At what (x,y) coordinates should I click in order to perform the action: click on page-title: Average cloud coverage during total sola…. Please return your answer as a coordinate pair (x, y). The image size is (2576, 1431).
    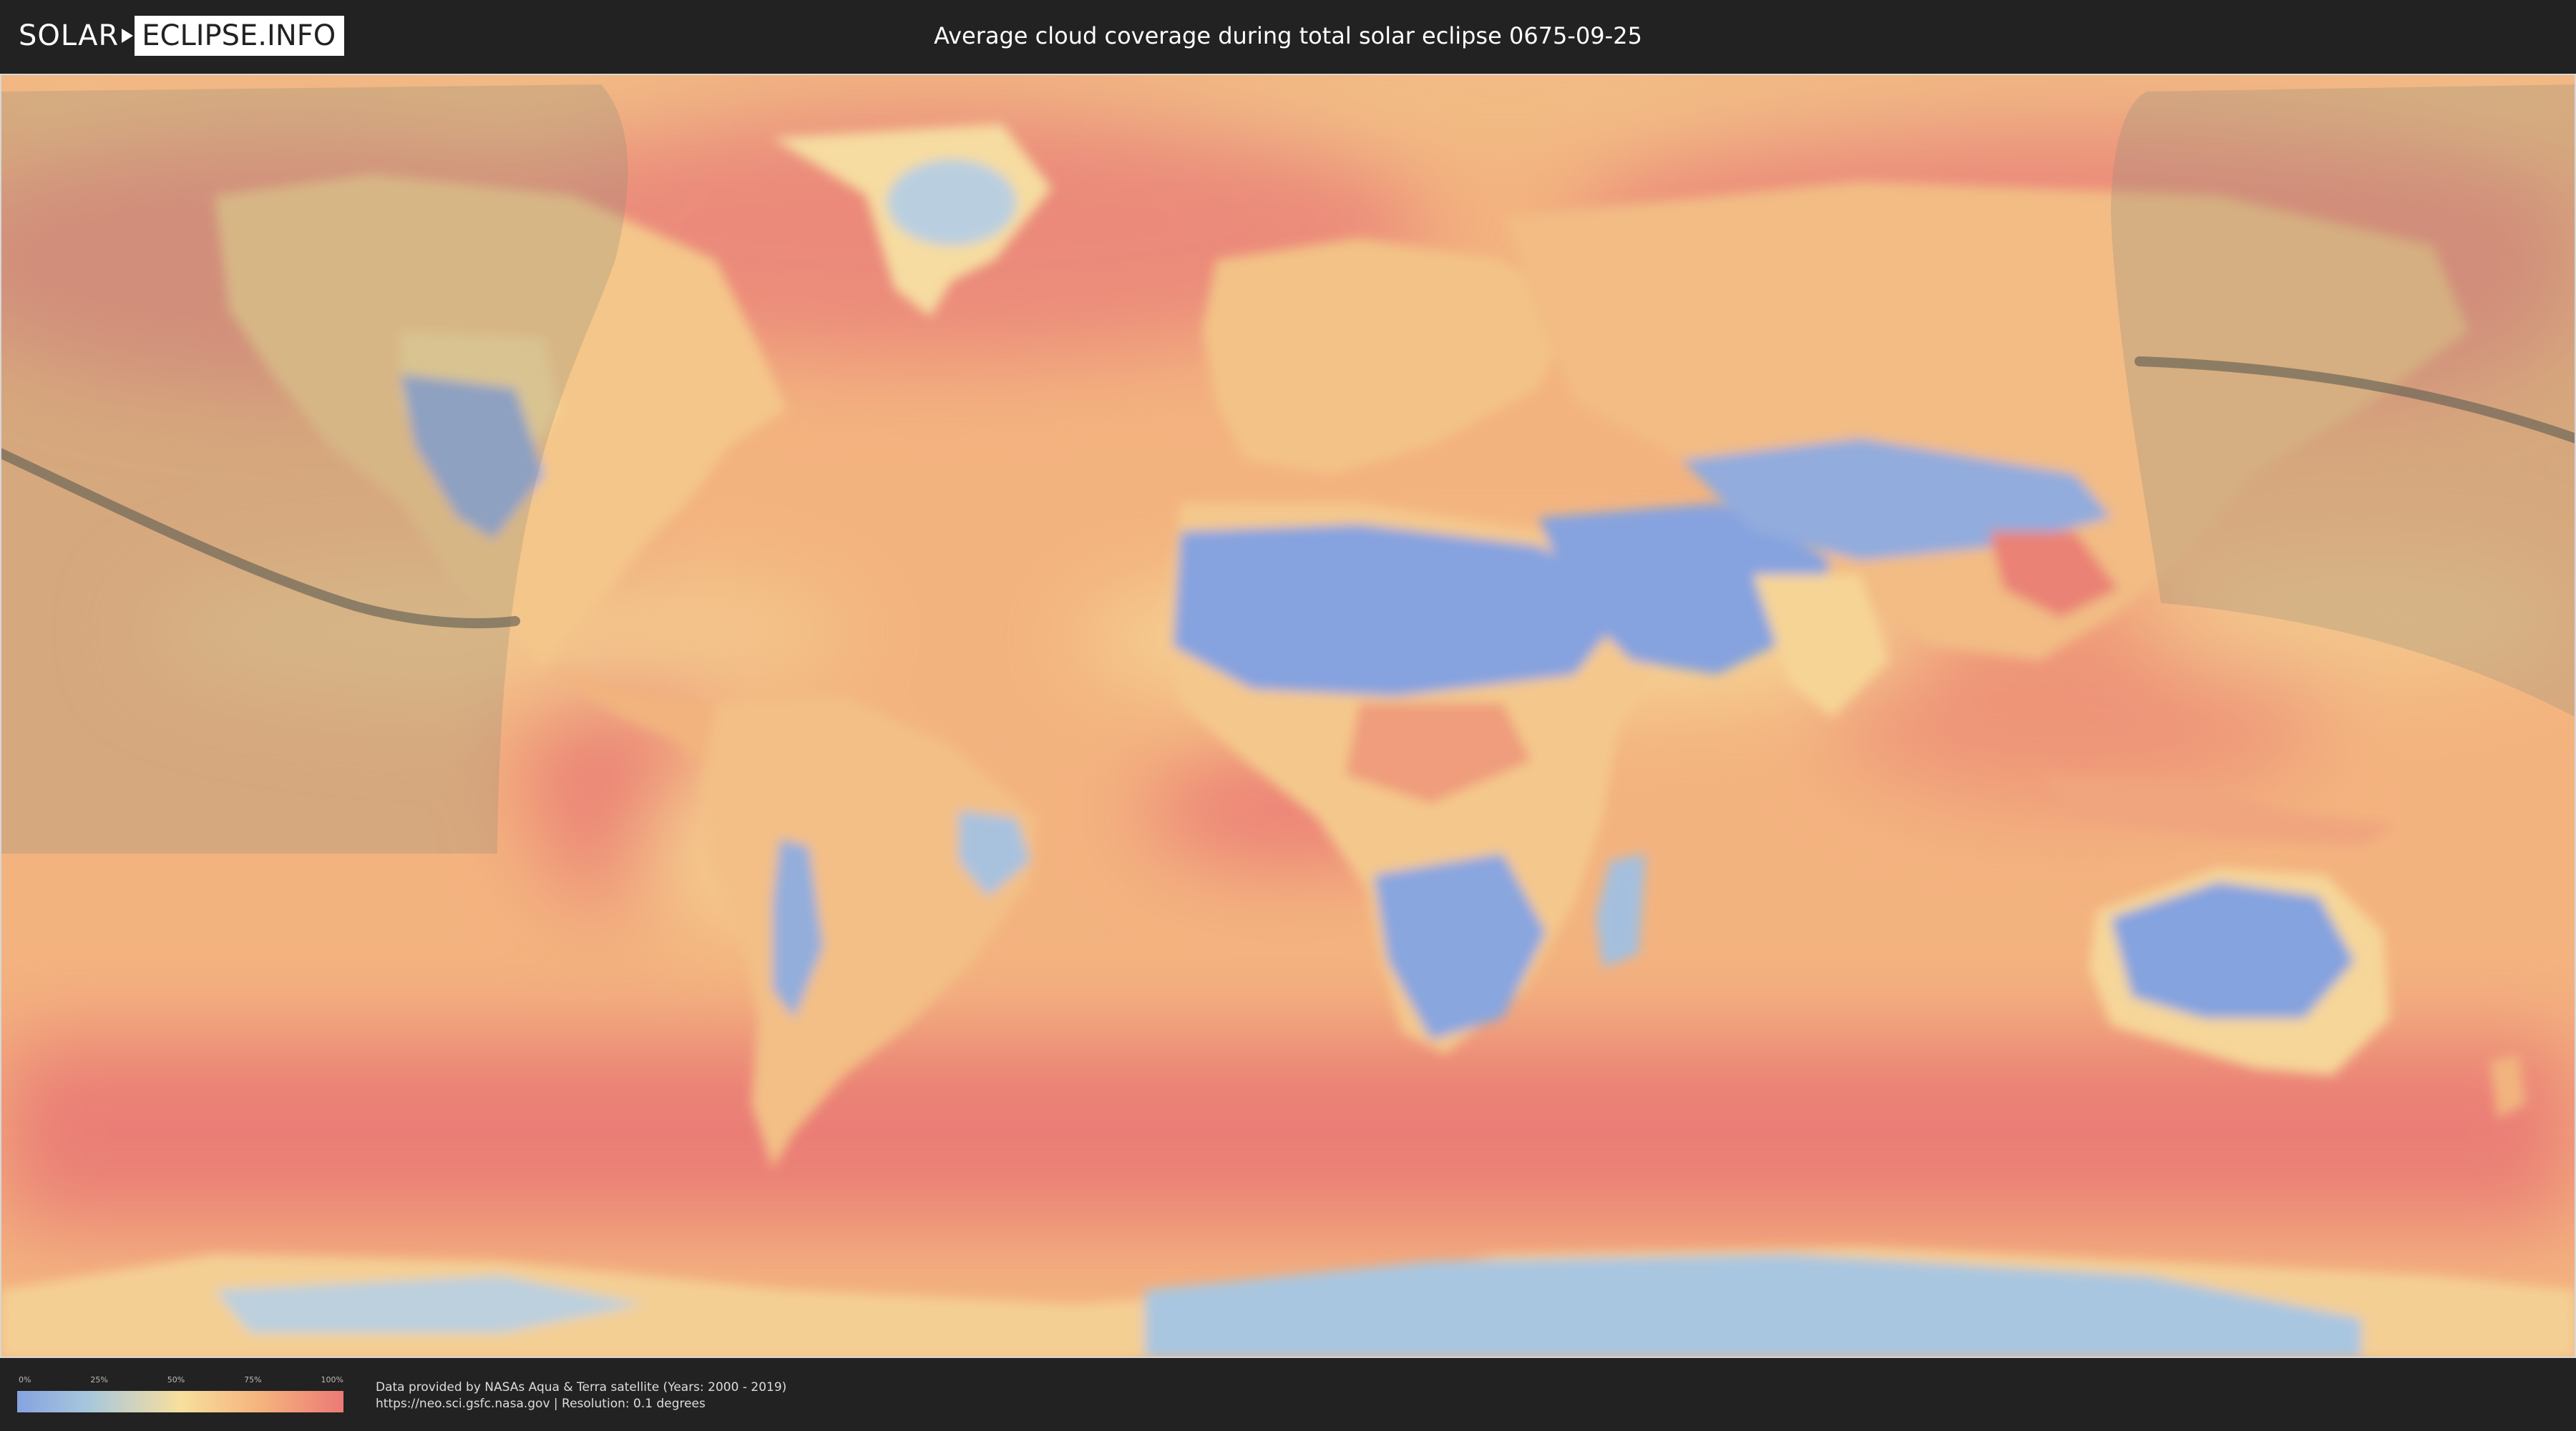
    Looking at the image, I should click on (1288, 35).